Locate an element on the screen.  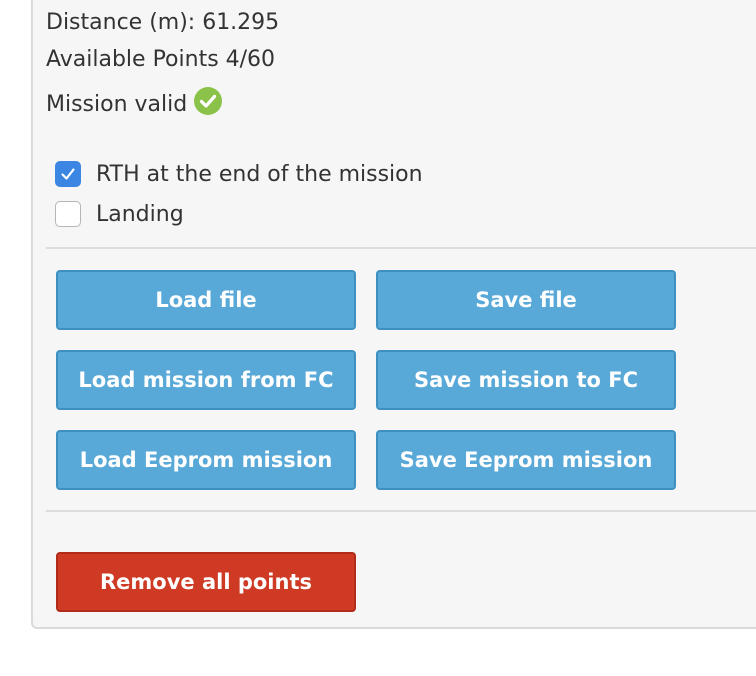
divider-bottom is located at coordinates (401, 511).